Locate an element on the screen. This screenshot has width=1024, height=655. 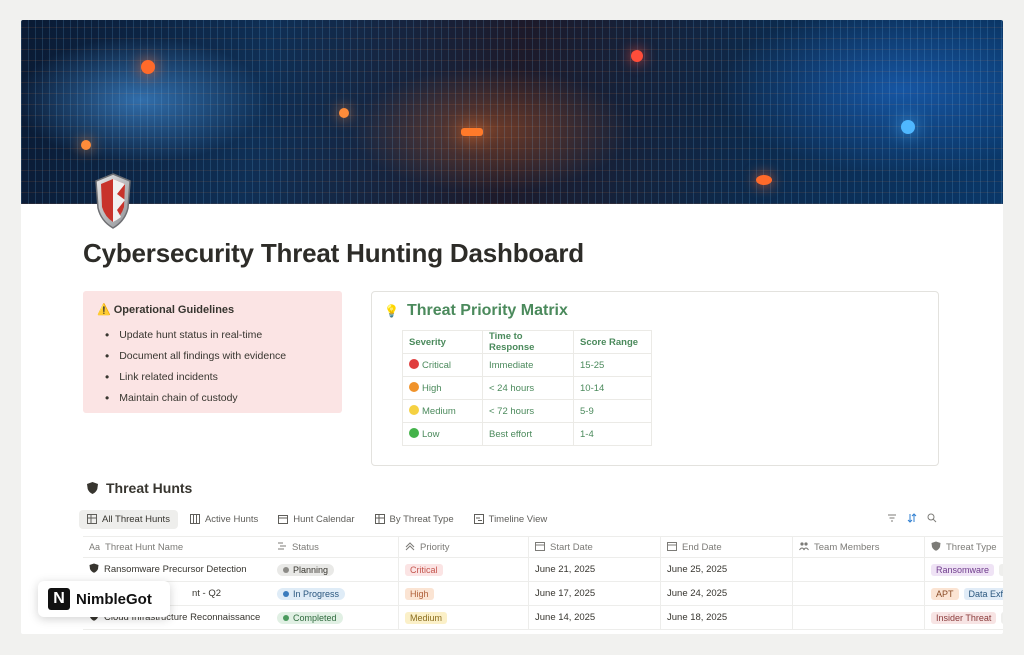
table-header: Severity is located at coordinates (442, 342).